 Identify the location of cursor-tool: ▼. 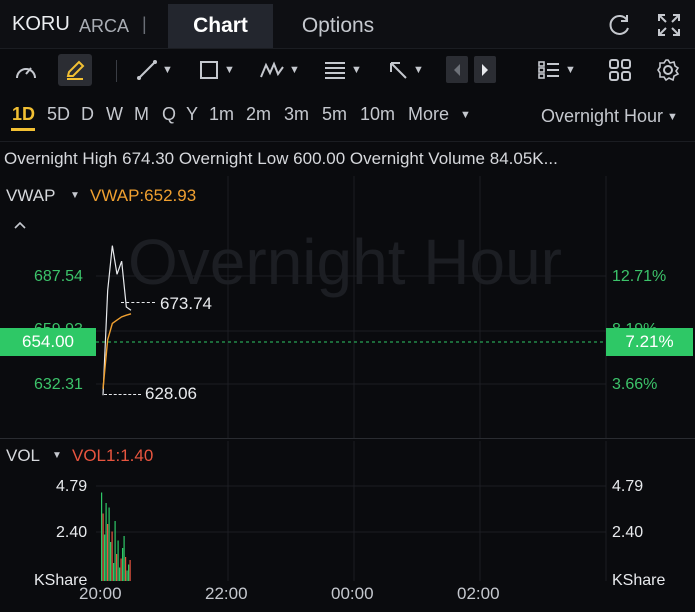
(405, 70).